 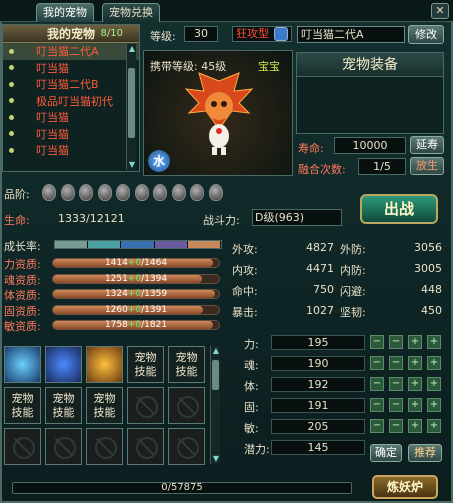 I want to click on pet-list-item: 叮当猫二代A, so click(x=71, y=51).